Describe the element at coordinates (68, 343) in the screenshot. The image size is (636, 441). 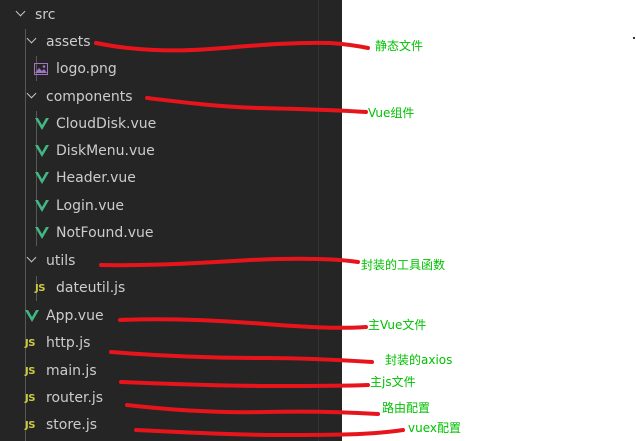
I see `file-label: http.js` at that location.